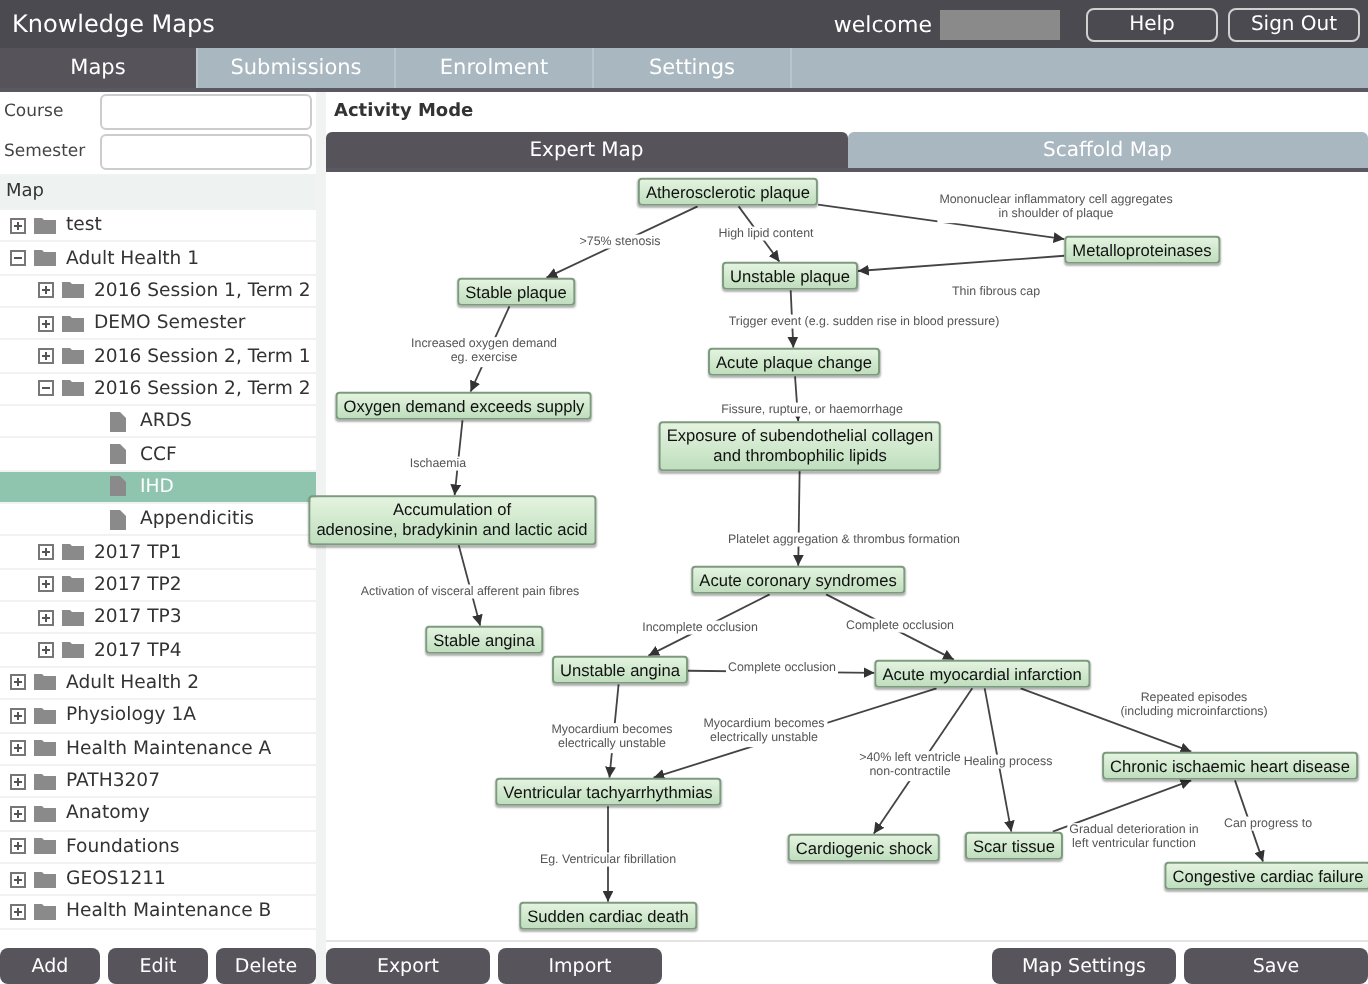 This screenshot has width=1368, height=984. Describe the element at coordinates (158, 782) in the screenshot. I see `tree-item: PATH3207` at that location.